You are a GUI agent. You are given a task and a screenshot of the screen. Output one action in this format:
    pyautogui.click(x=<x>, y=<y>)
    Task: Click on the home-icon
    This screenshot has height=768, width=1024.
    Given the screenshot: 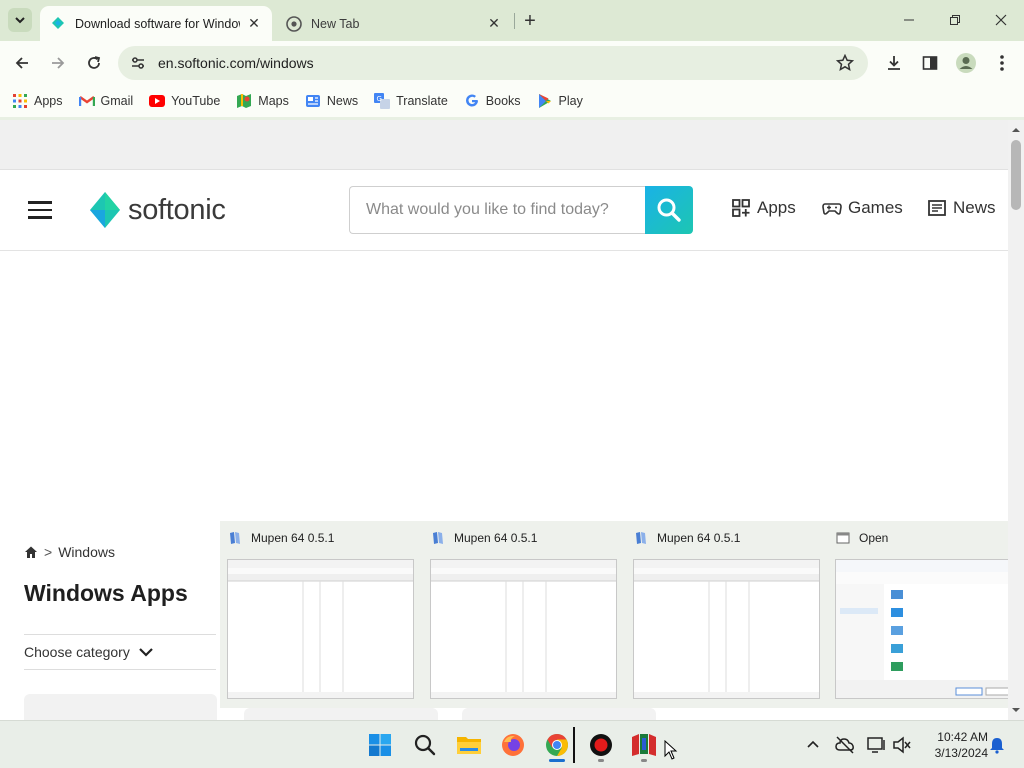 What is the action you would take?
    pyautogui.click(x=31, y=552)
    